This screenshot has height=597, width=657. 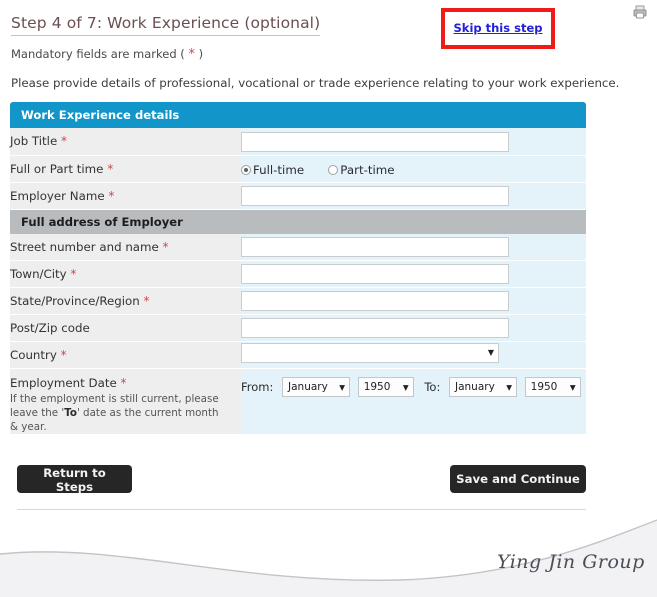 I want to click on section-header-employer-address: Full address of Employer, so click(x=298, y=221).